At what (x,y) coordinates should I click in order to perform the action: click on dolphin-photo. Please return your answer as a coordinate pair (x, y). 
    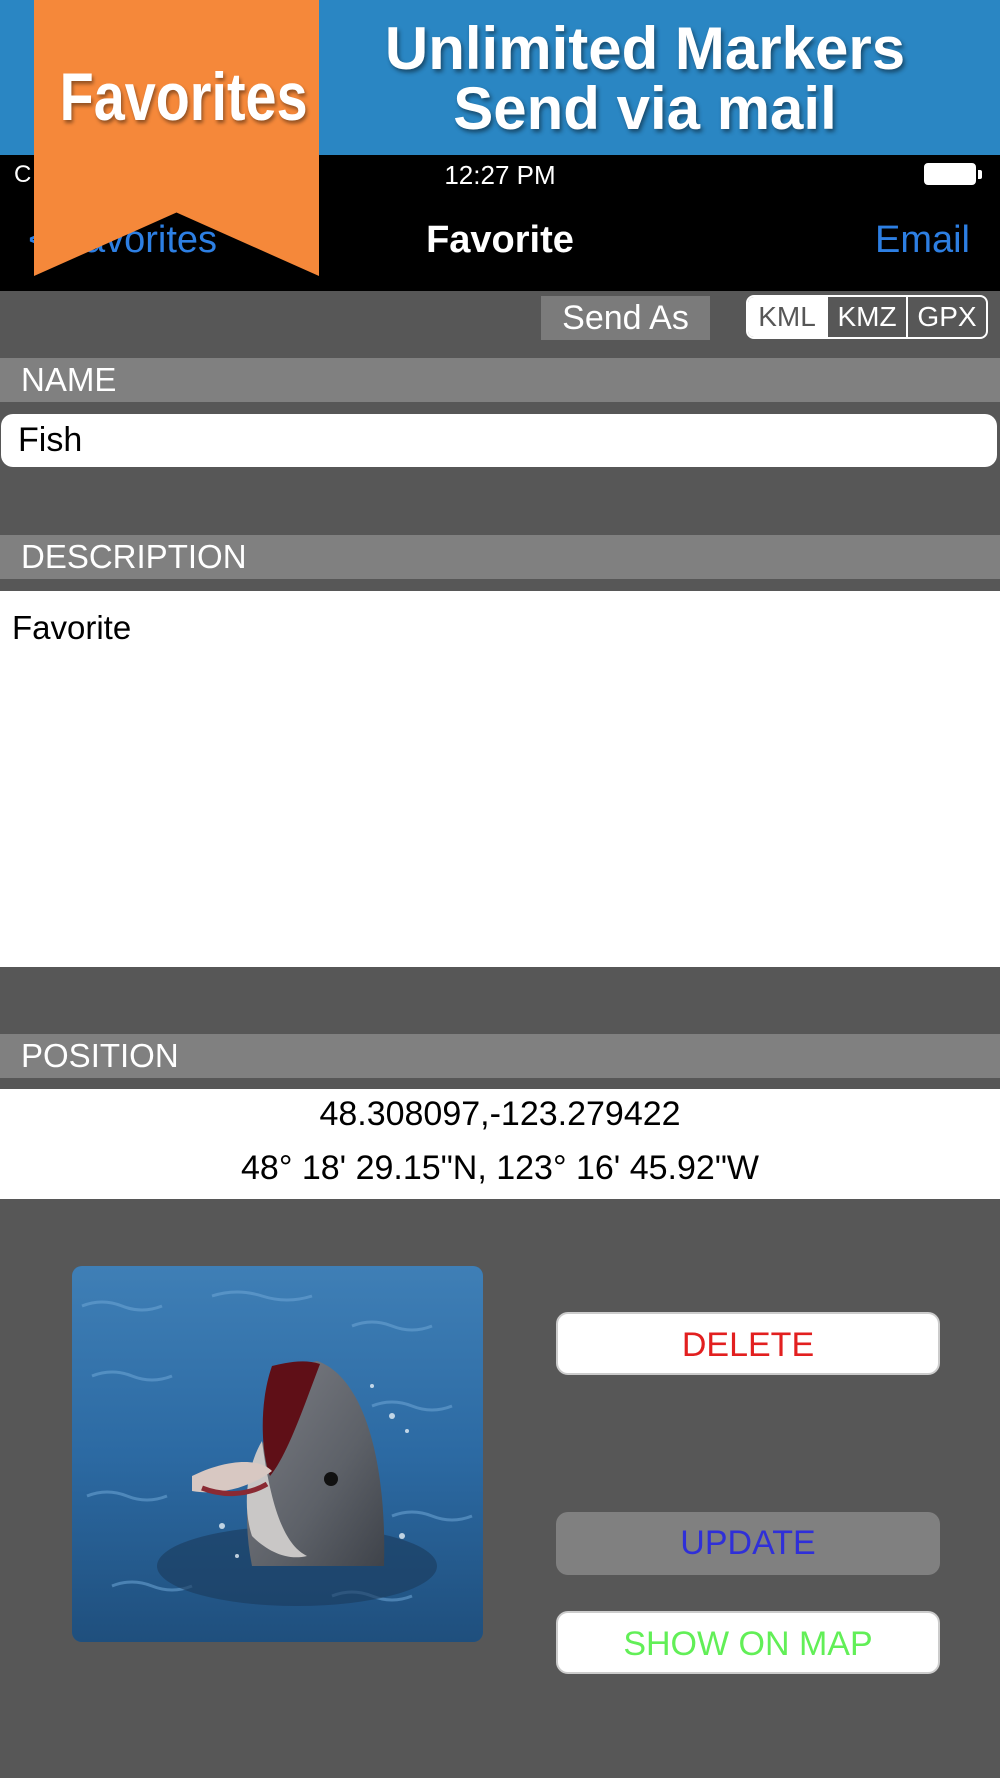
    Looking at the image, I should click on (277, 1454).